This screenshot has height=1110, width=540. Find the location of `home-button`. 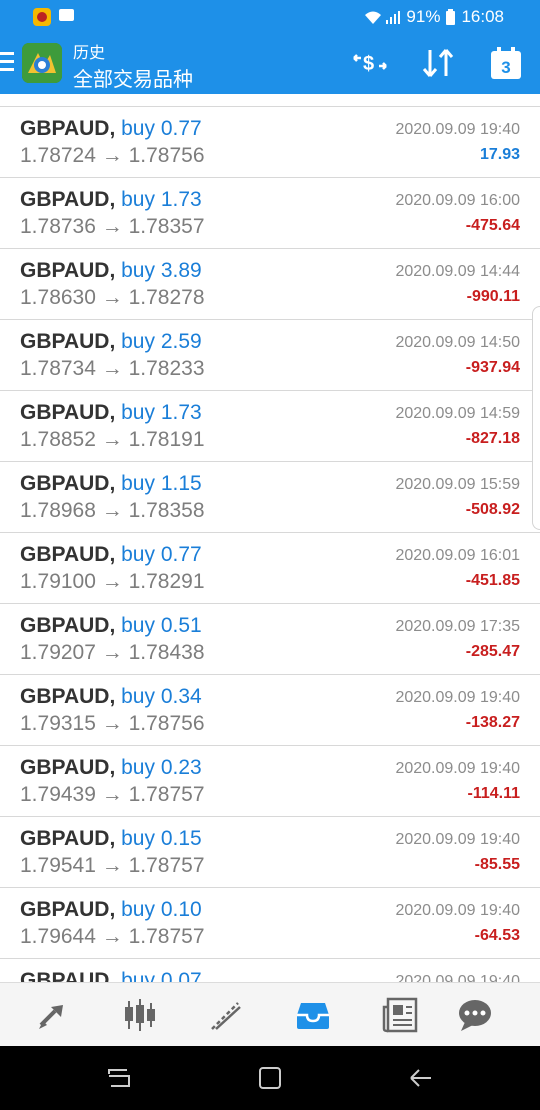

home-button is located at coordinates (270, 1078).